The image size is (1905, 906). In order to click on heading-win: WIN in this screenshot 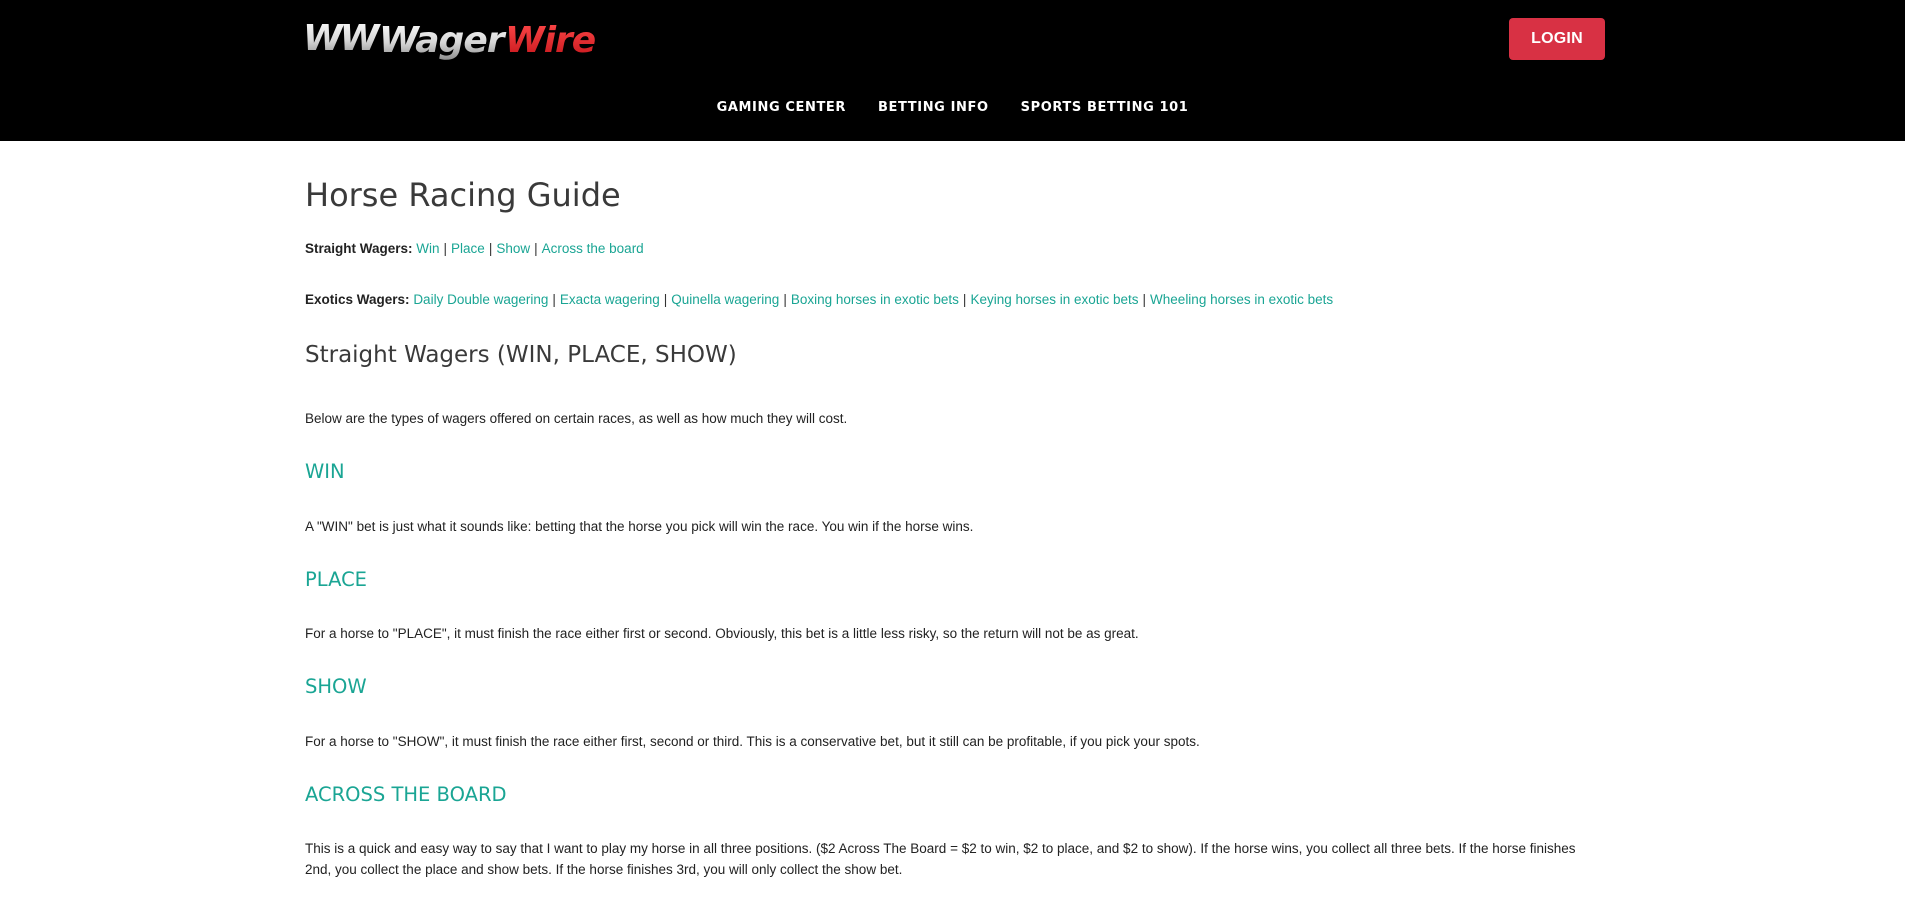, I will do `click(325, 471)`.